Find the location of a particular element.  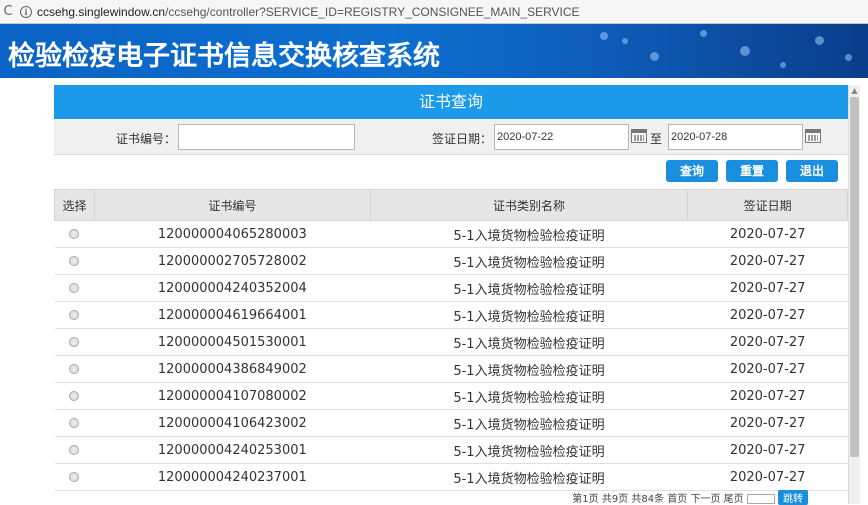

cert-no-cell: 120000004240253001 is located at coordinates (232, 450).